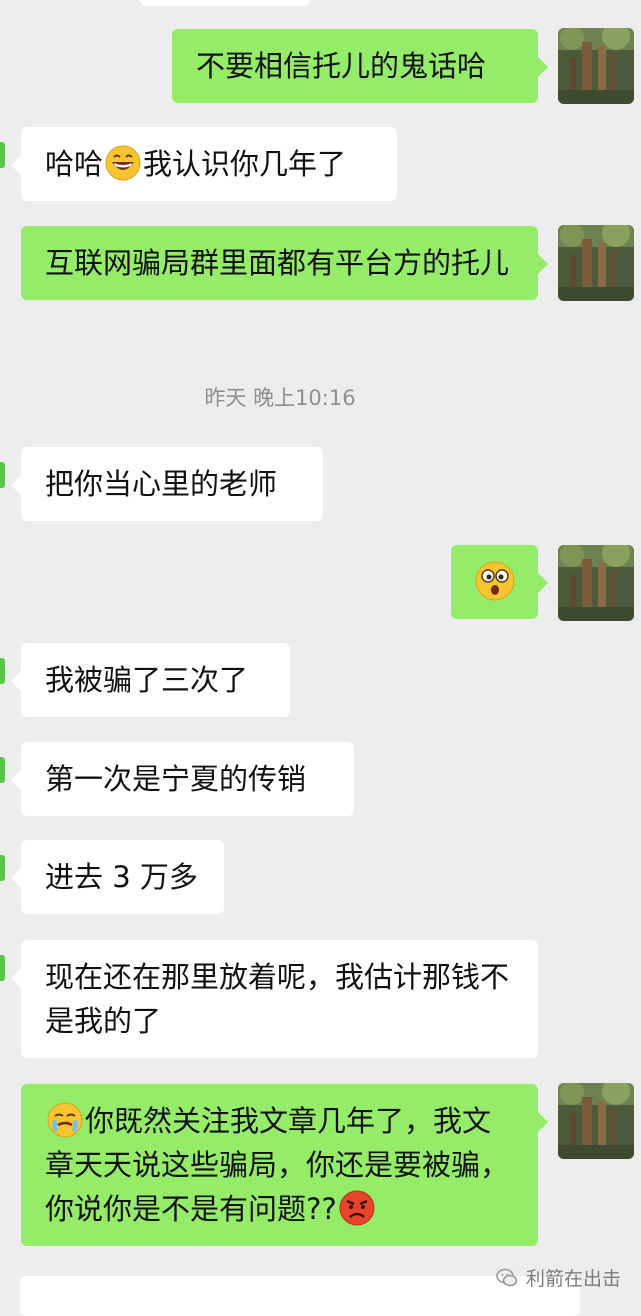  I want to click on watermark-text: 利箭在出击, so click(573, 1279).